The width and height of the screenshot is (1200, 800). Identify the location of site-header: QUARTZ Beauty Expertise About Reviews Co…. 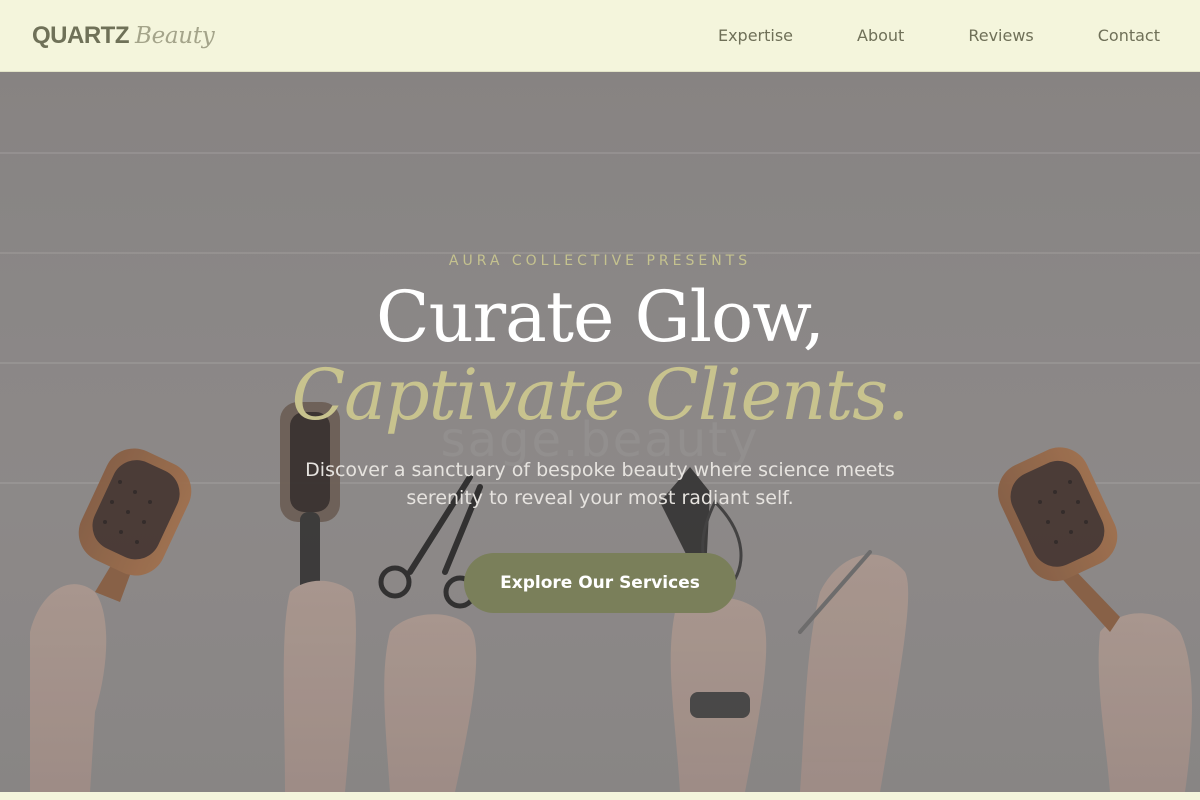
(600, 36).